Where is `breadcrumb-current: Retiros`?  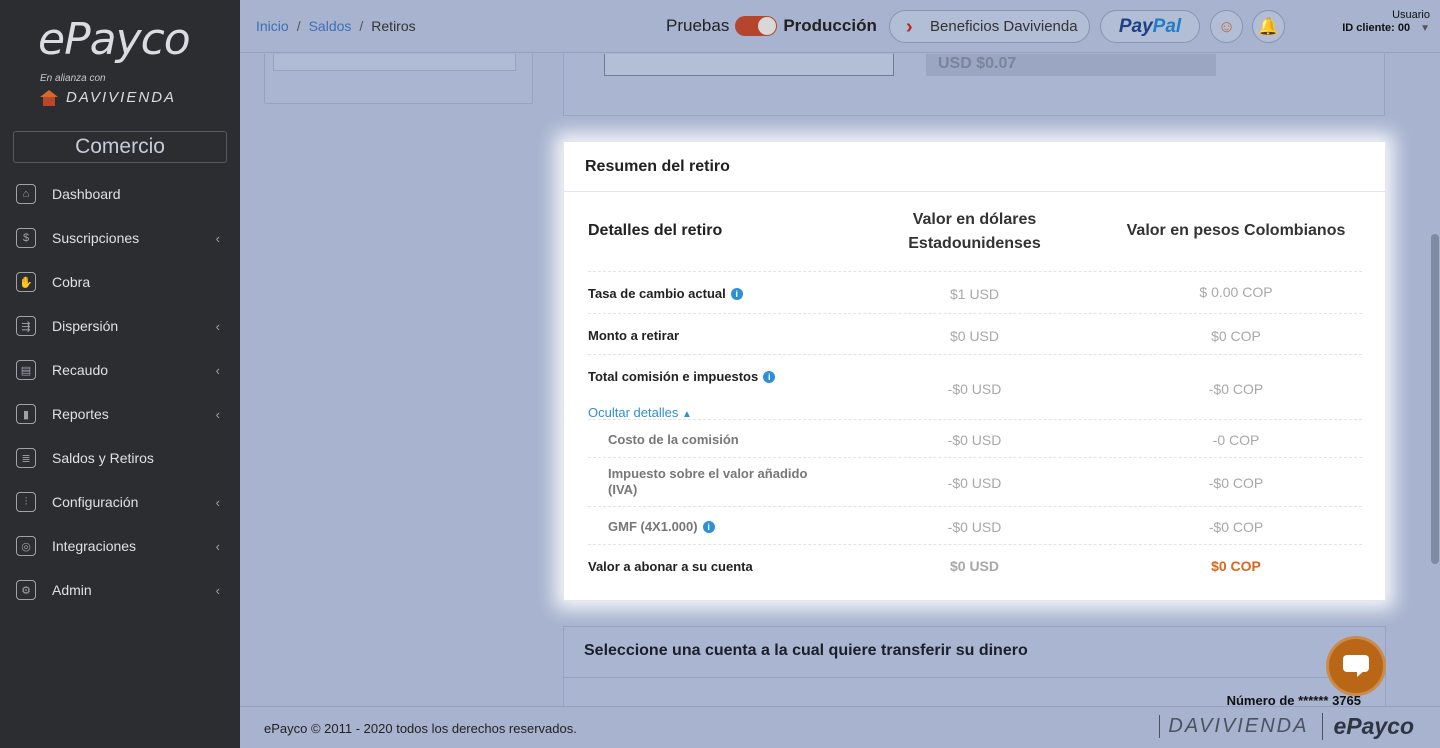
breadcrumb-current: Retiros is located at coordinates (393, 26).